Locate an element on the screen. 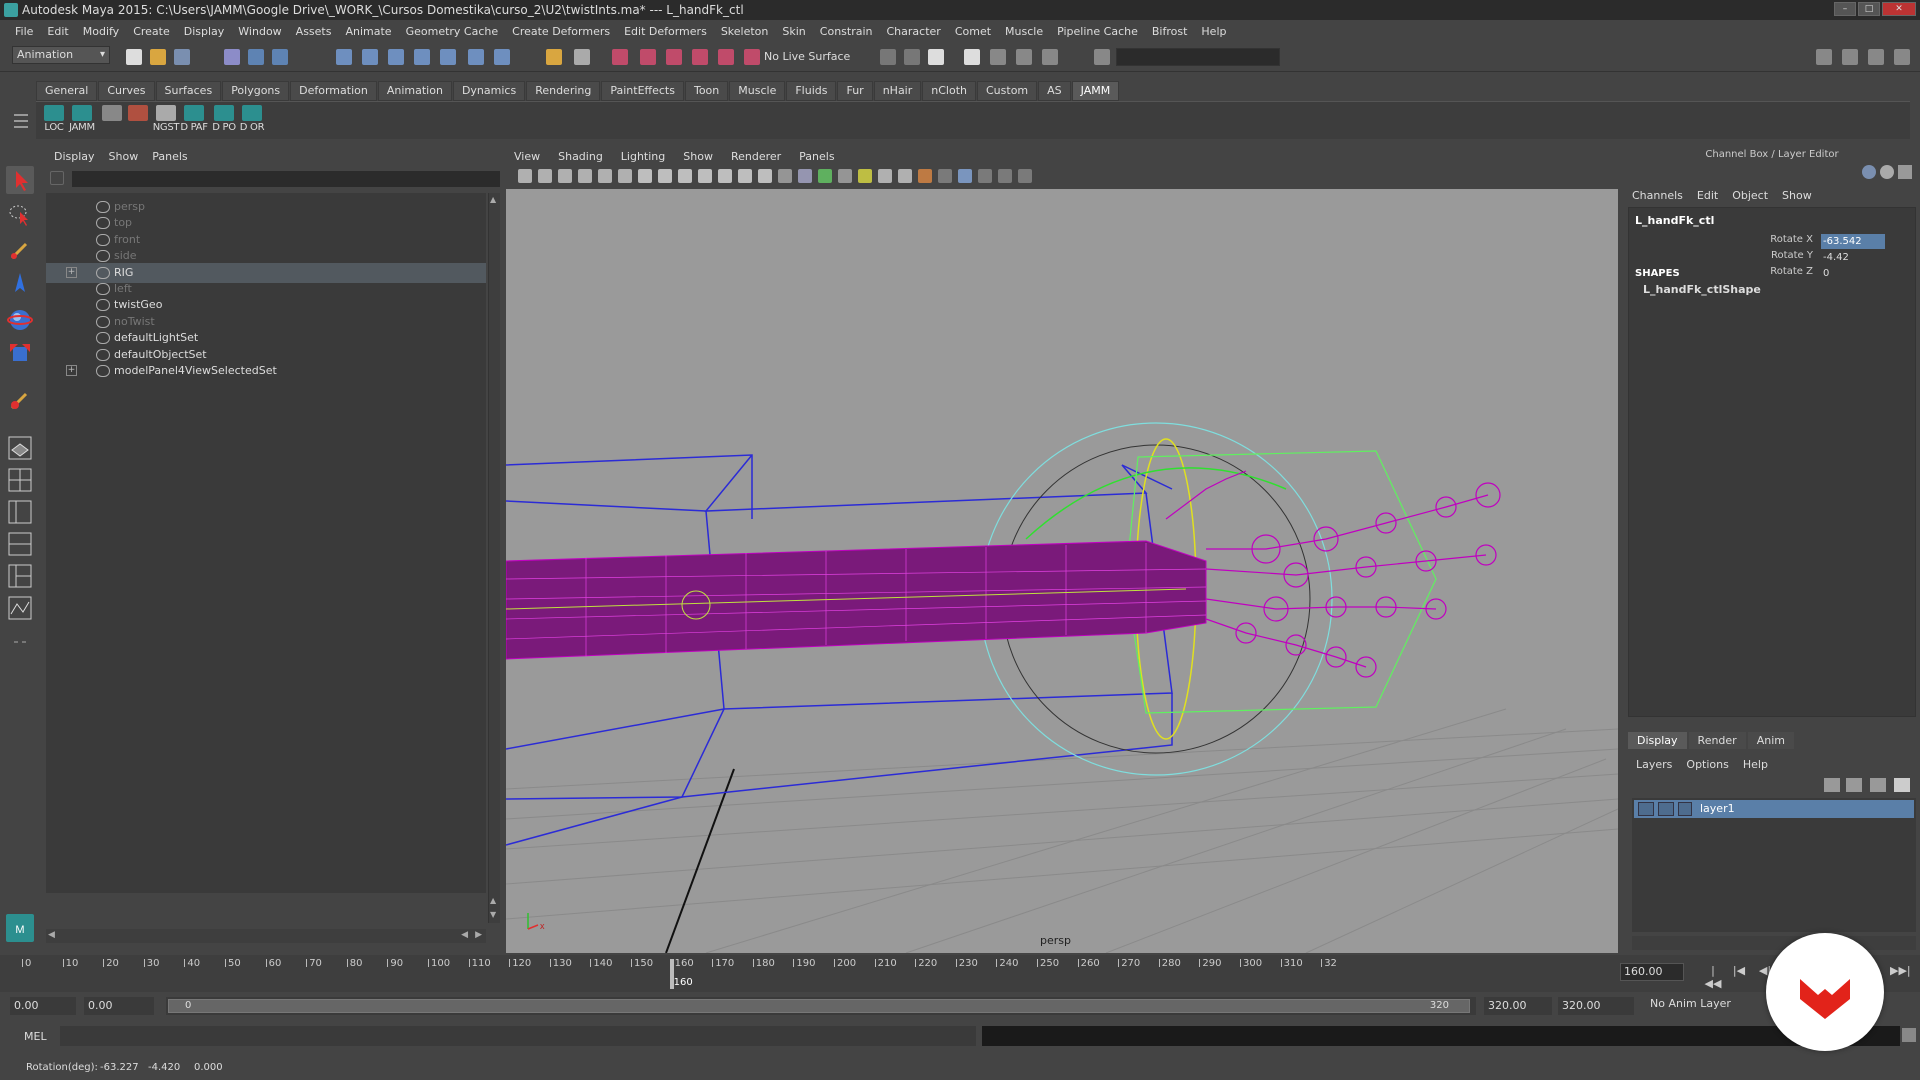  menu-bifrost: Bifrost is located at coordinates (1170, 31).